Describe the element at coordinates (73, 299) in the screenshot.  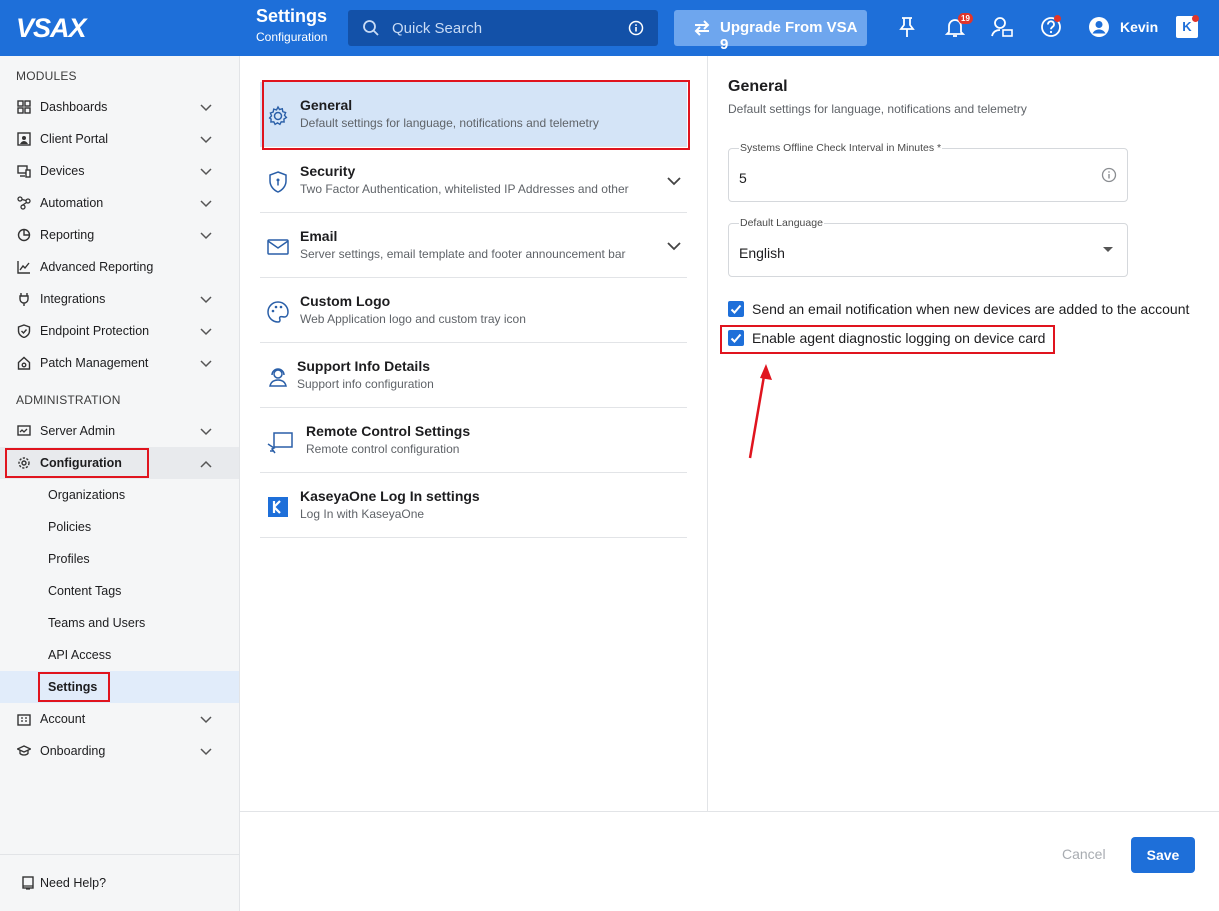
I see `sidebar-item-label: Integrations` at that location.